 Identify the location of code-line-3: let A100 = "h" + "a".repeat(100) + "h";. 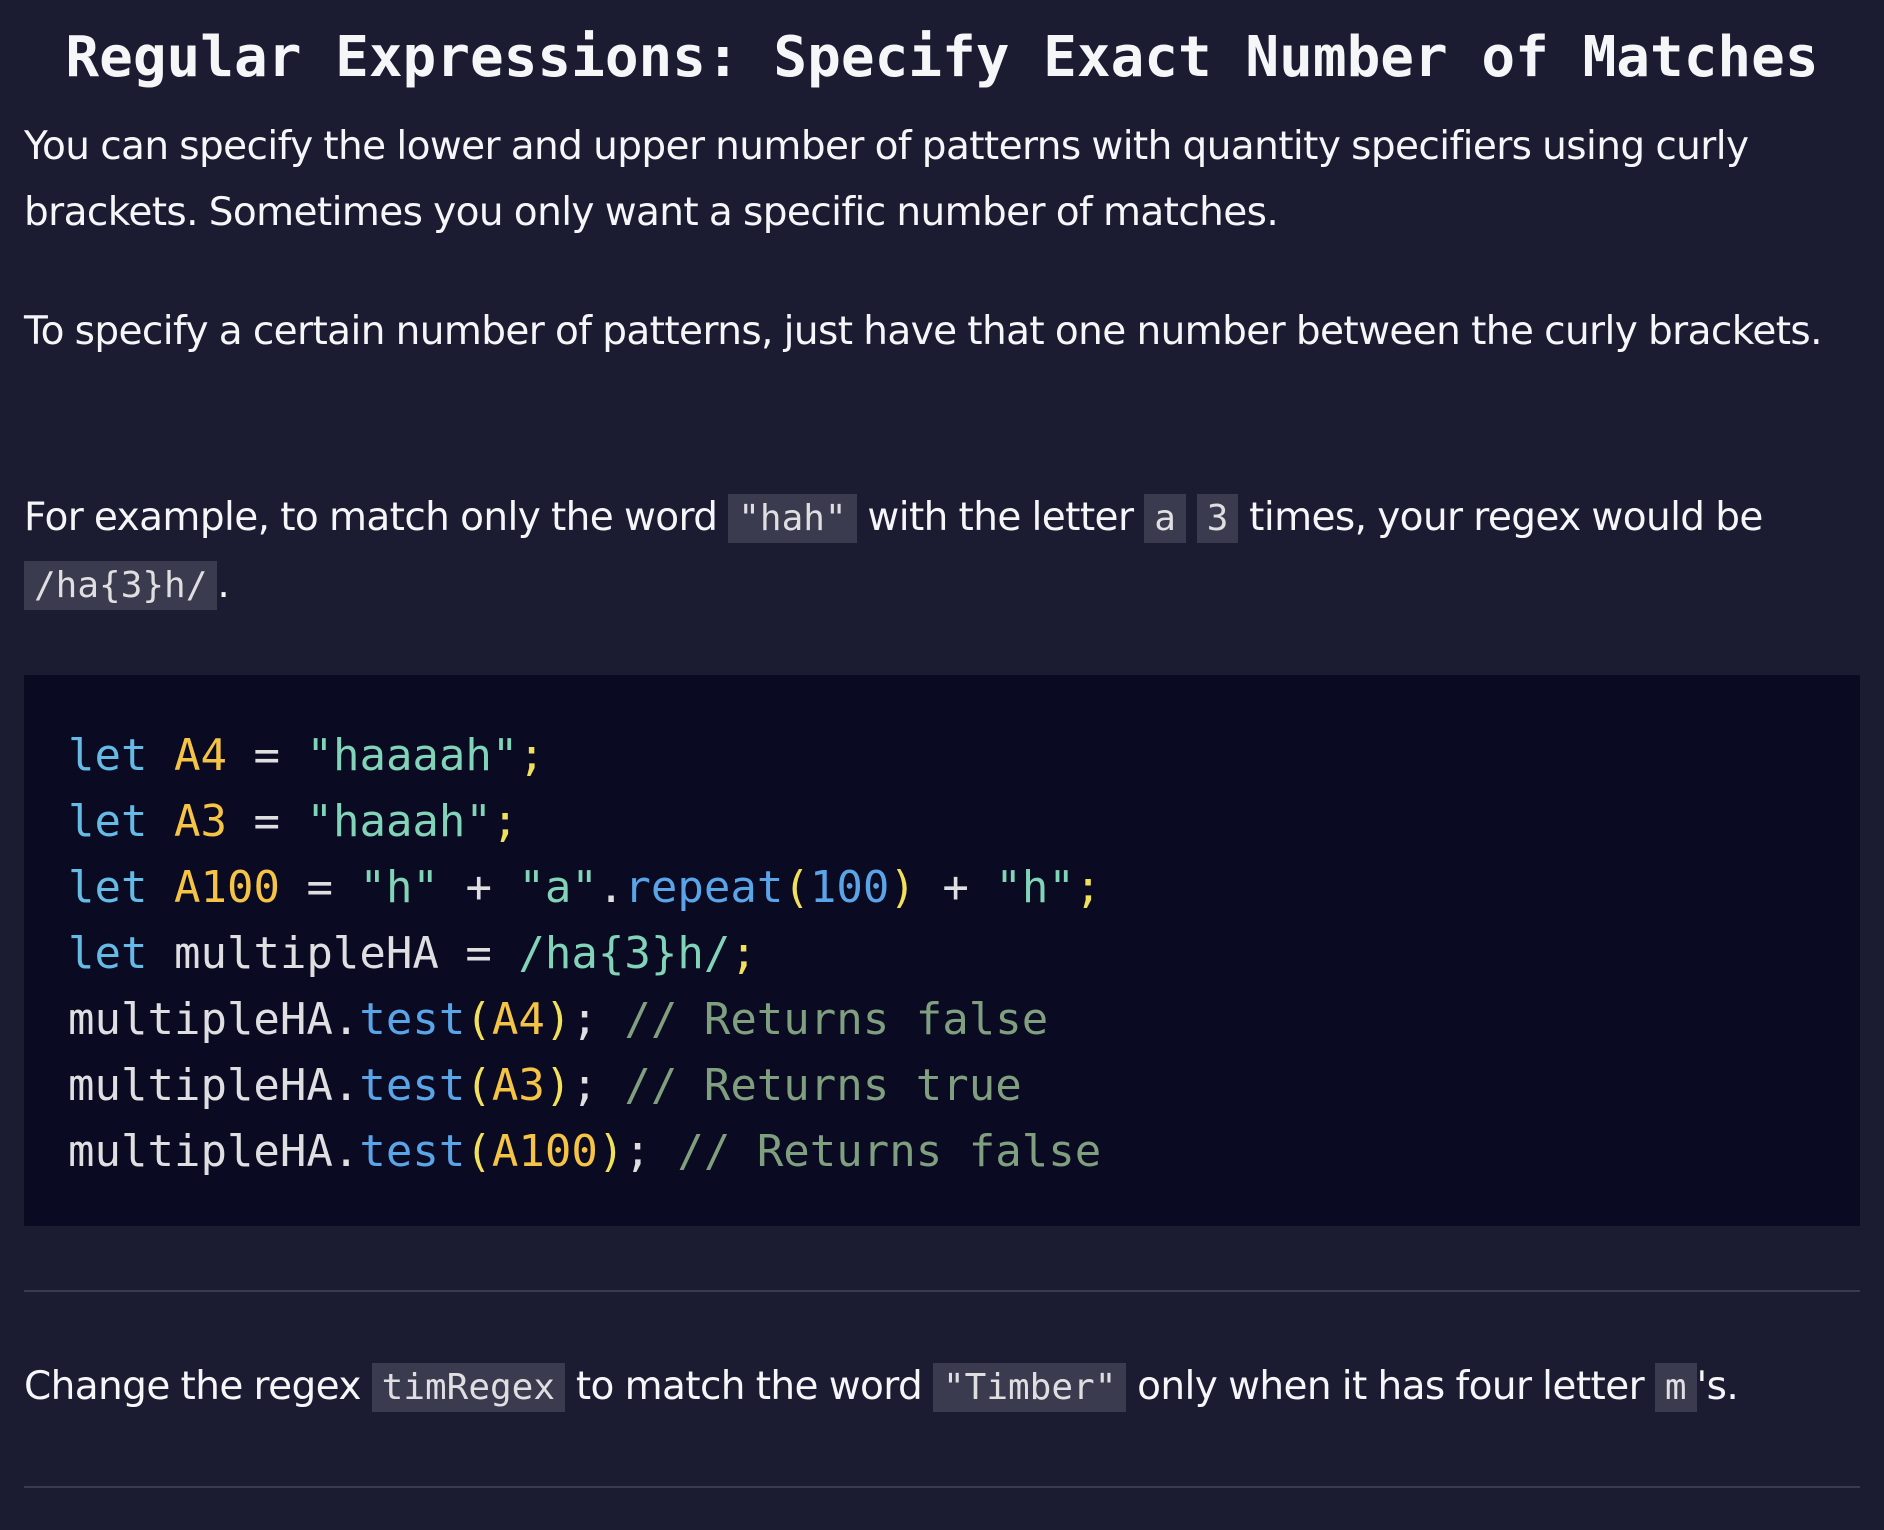
(942, 888).